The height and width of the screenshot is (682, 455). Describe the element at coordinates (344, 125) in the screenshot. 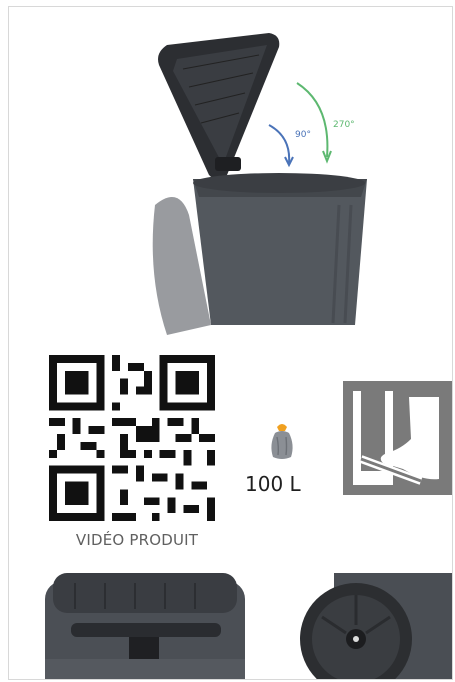

I see `svg-text: 270°` at that location.